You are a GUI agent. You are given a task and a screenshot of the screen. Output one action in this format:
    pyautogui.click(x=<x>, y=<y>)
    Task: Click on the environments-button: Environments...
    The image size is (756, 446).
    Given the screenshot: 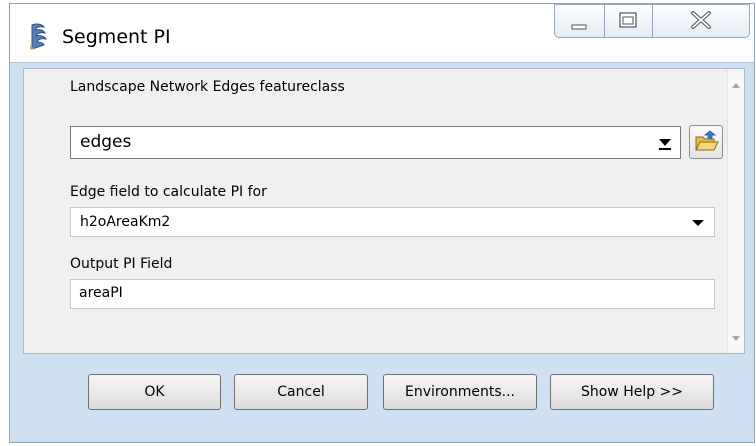 What is the action you would take?
    pyautogui.click(x=460, y=392)
    